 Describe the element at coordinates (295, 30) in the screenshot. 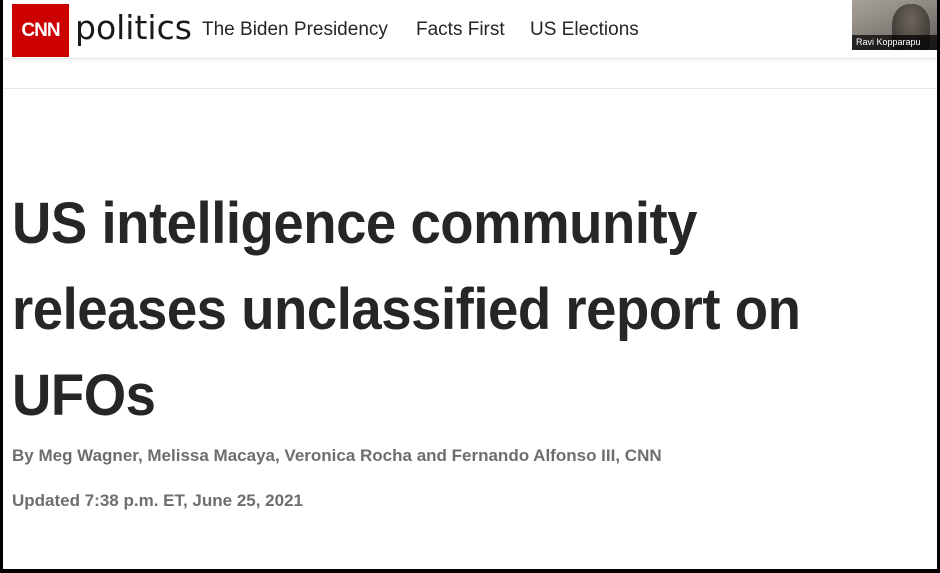

I see `nav-link-biden-presidency: The Biden Presidency` at that location.